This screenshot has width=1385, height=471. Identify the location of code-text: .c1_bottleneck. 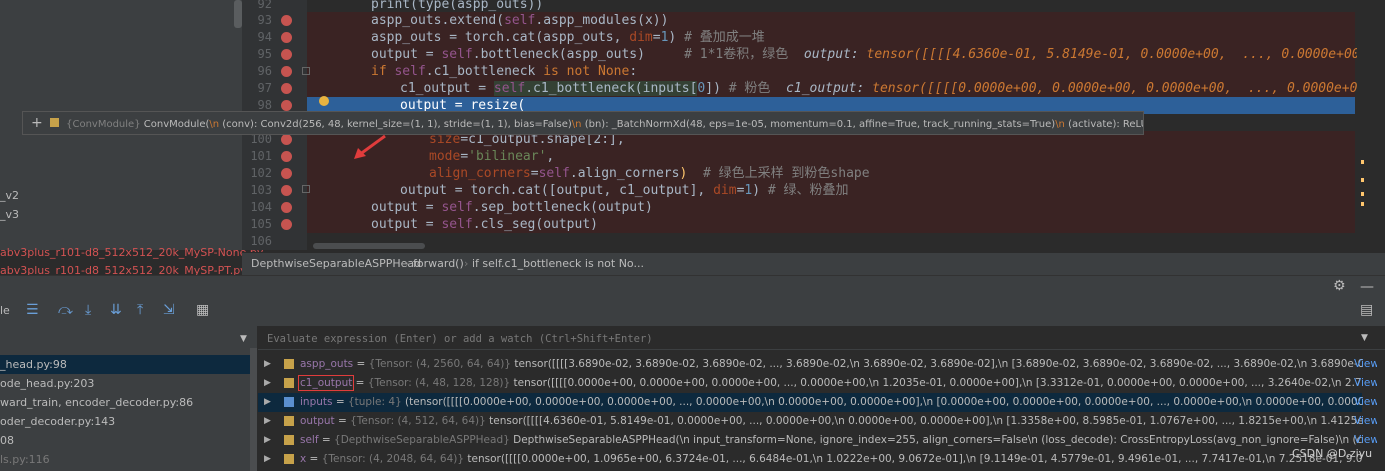
(484, 71).